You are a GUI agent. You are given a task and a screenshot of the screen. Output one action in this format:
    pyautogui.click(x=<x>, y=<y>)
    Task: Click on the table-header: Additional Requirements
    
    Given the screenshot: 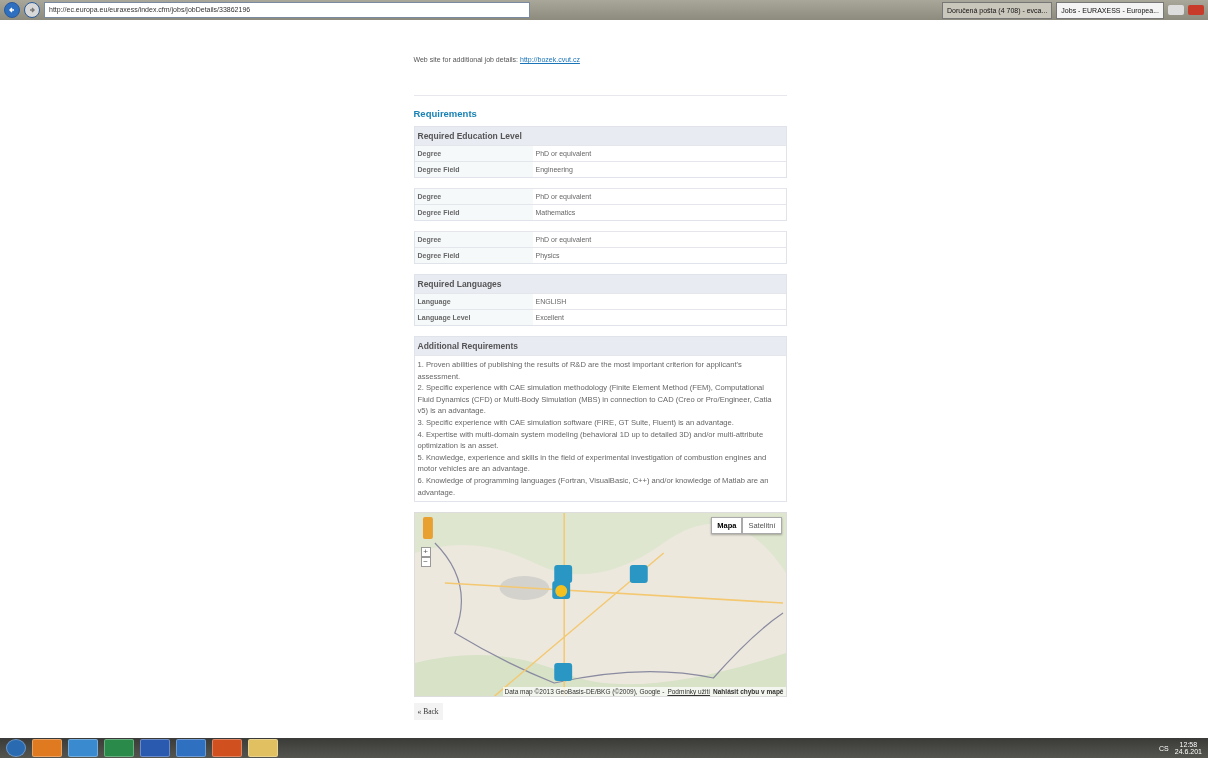 What is the action you would take?
    pyautogui.click(x=600, y=346)
    